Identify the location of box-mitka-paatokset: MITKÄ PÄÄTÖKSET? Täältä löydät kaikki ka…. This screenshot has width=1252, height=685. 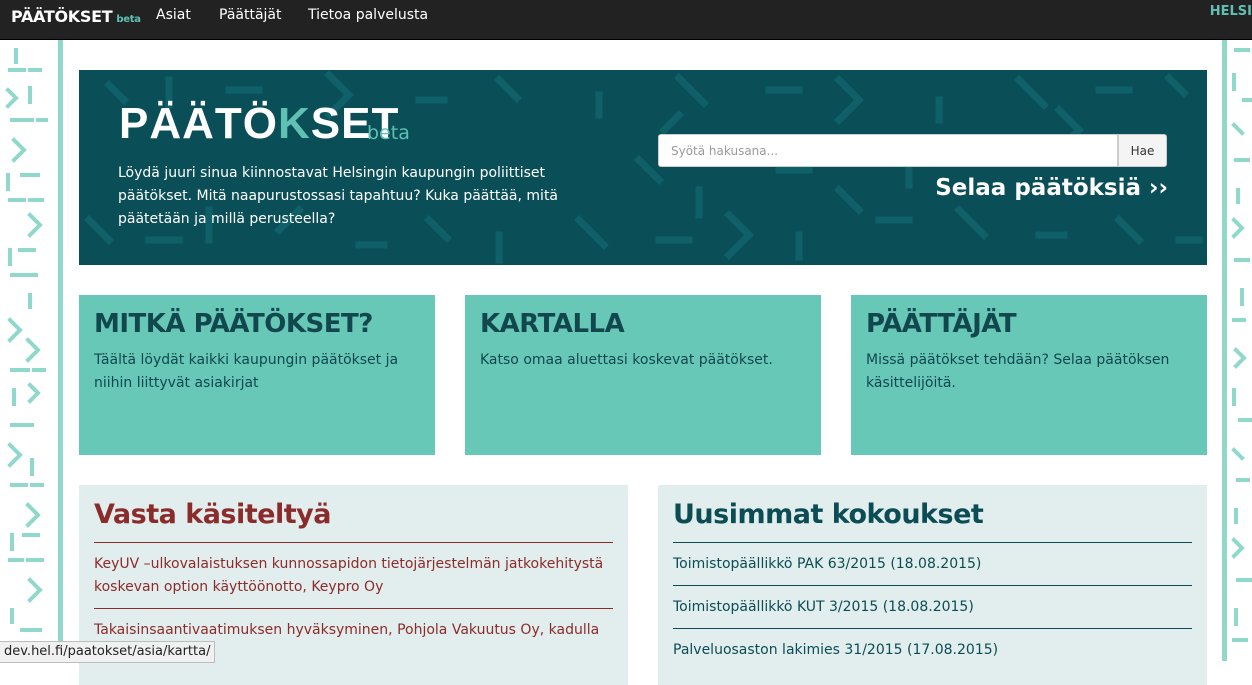
(257, 375).